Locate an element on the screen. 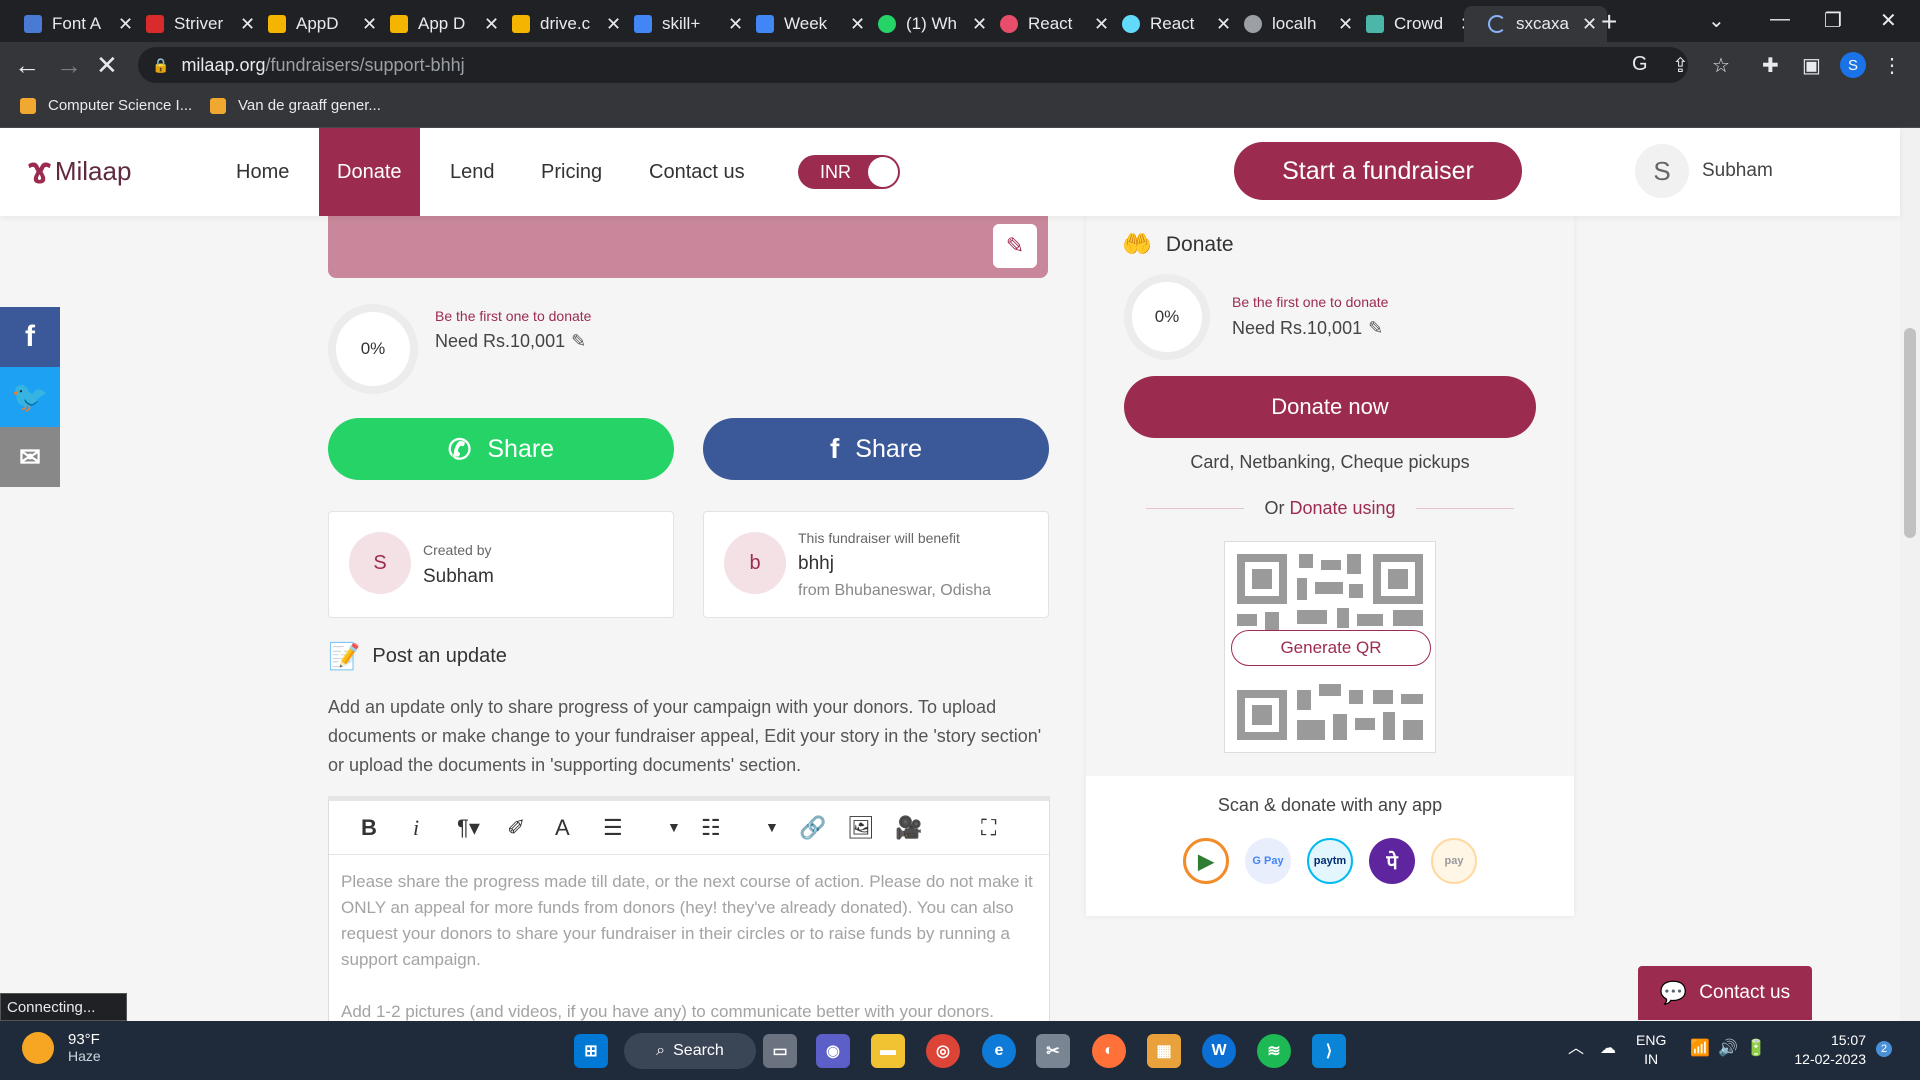 The width and height of the screenshot is (1920, 1080). forward-icon: → is located at coordinates (69, 65).